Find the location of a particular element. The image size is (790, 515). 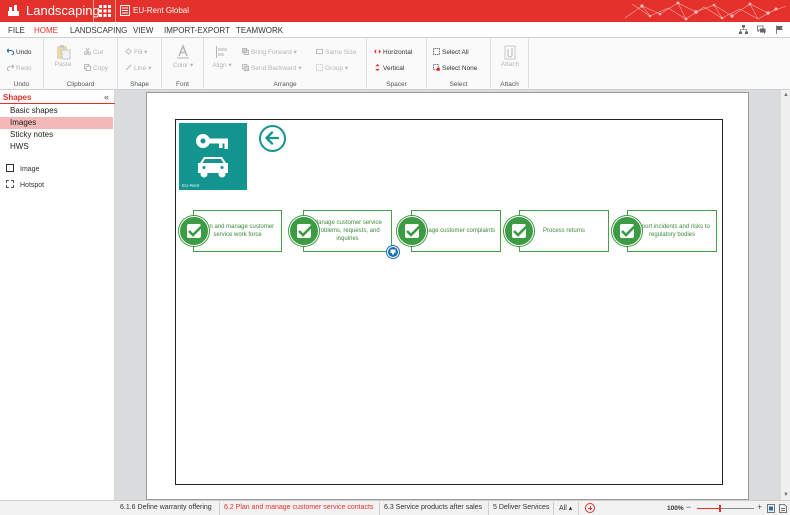

hotspot-shape-icon is located at coordinates (10, 184).